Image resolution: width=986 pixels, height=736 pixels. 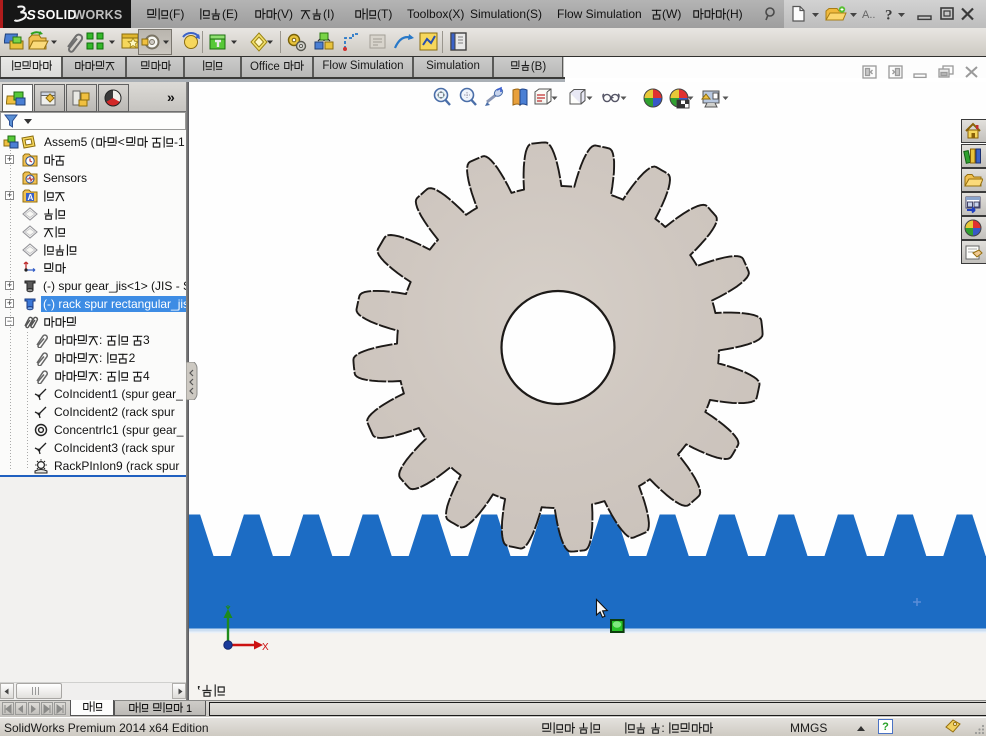 I want to click on svg-text: SOLID, so click(x=57, y=15).